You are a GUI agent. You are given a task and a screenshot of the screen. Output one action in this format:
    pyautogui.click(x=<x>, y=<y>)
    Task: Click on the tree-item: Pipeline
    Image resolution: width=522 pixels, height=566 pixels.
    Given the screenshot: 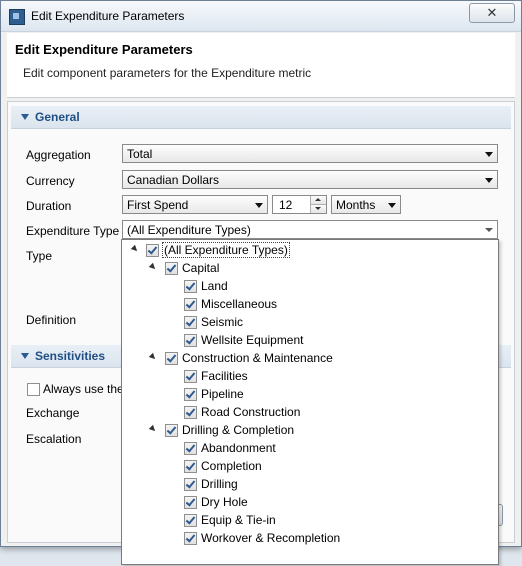 What is the action you would take?
    pyautogui.click(x=310, y=394)
    